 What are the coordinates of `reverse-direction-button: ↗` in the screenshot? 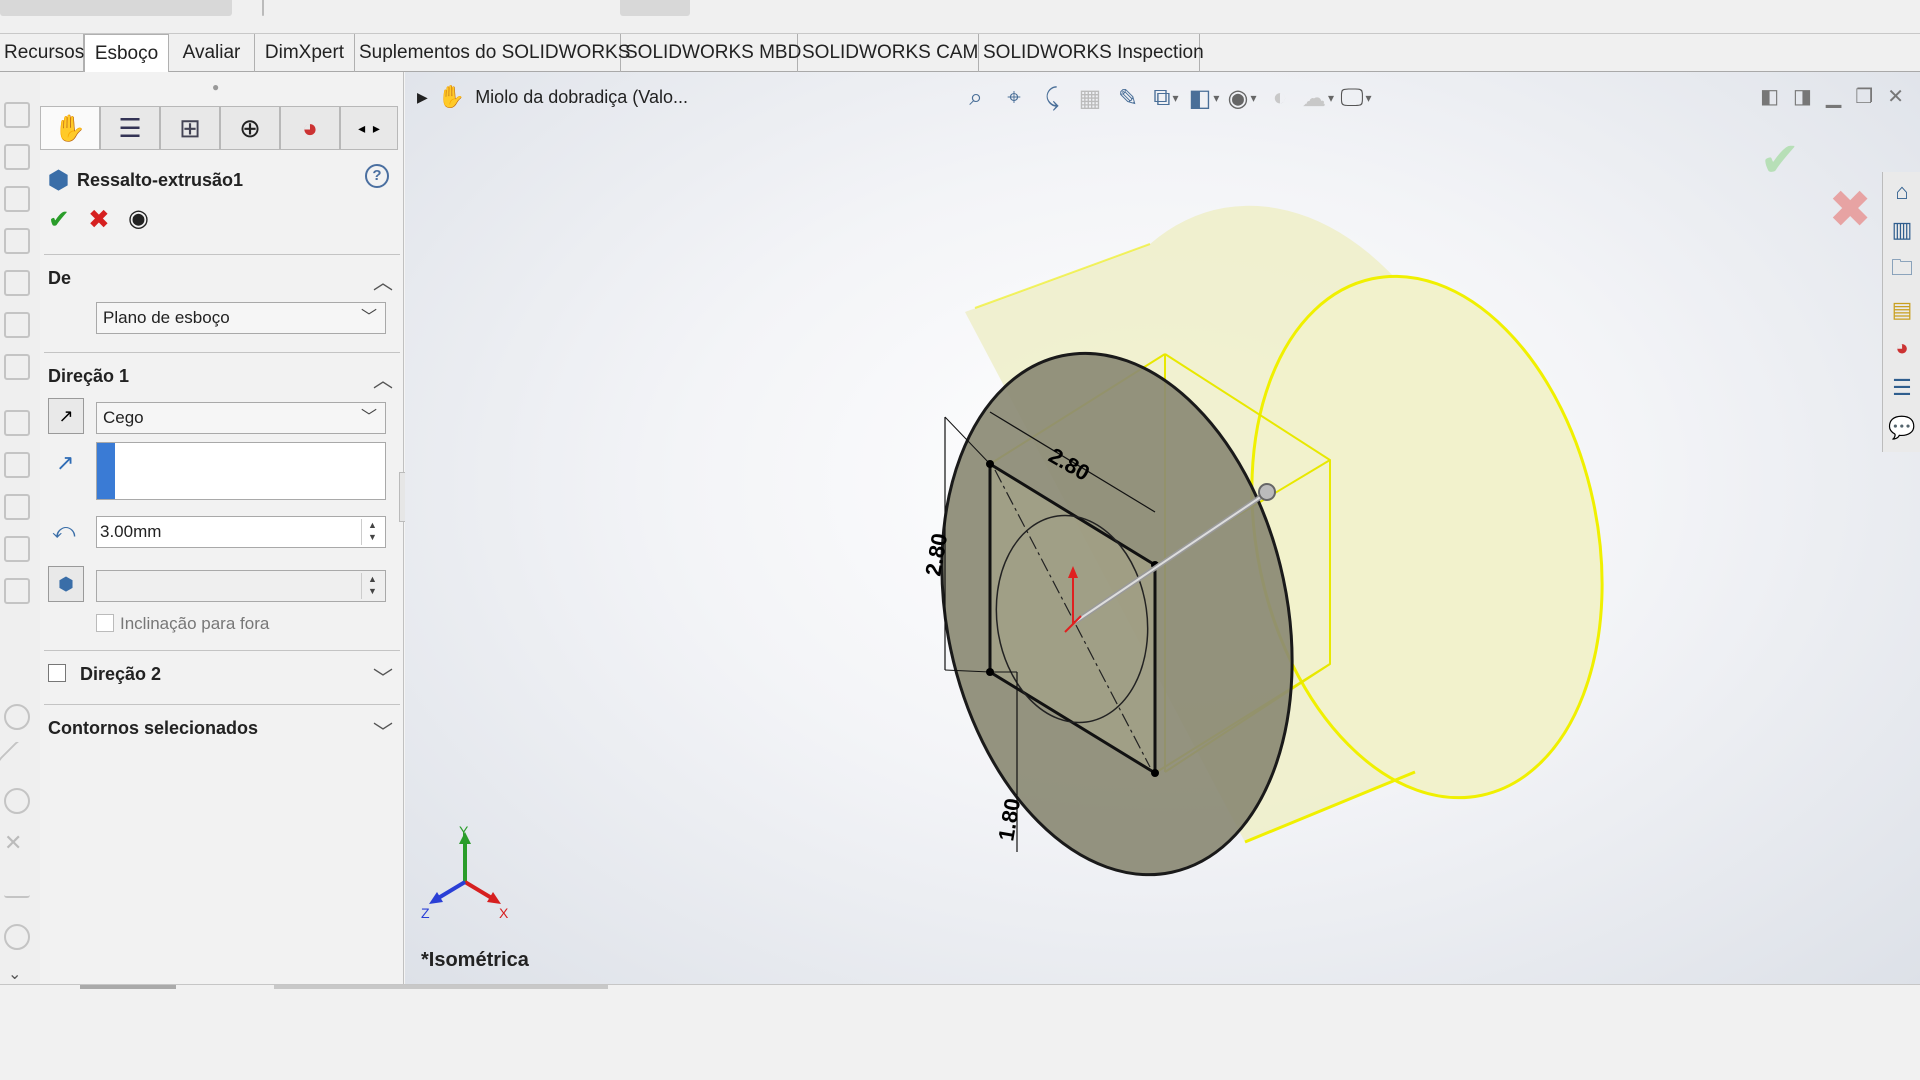 It's located at (66, 416).